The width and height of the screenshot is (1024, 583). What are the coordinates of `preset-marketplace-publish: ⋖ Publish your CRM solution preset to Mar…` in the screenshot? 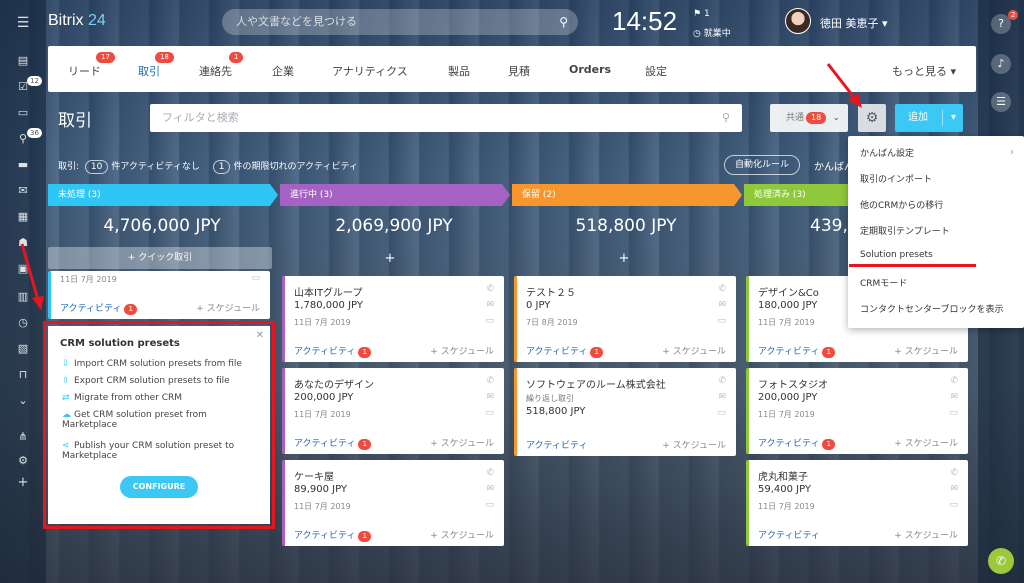 It's located at (162, 451).